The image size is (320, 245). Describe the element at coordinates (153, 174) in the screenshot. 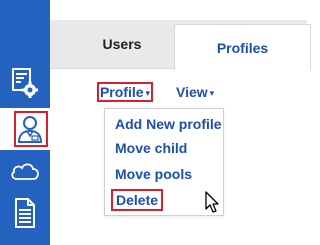

I see `menu-item-move-pools: Move pools` at that location.